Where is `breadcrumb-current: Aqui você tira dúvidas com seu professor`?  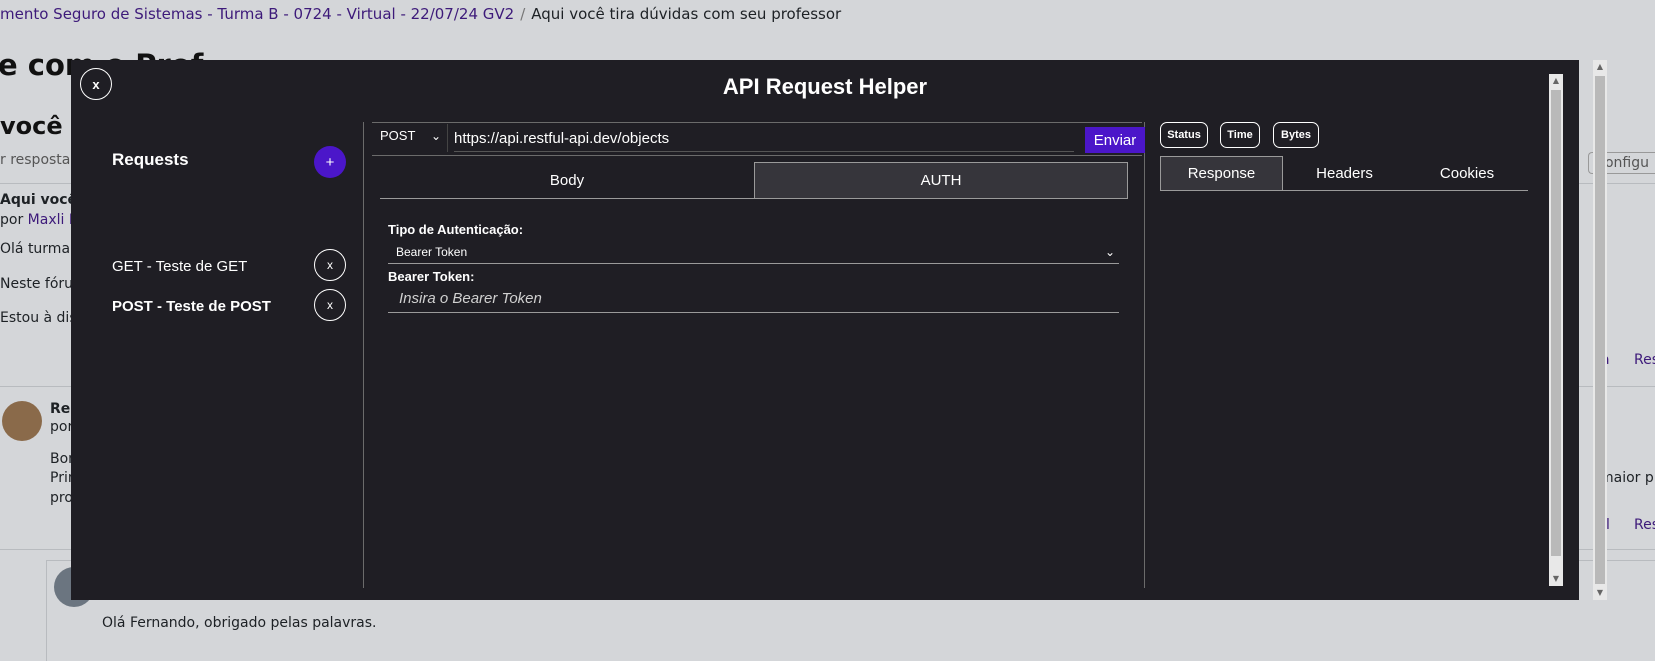 breadcrumb-current: Aqui você tira dúvidas com seu professor is located at coordinates (686, 14).